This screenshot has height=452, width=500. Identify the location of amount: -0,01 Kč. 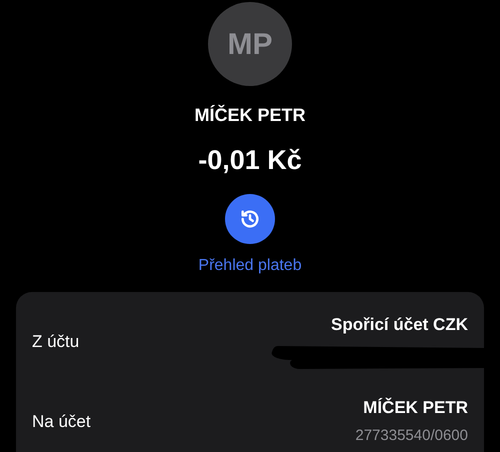
(250, 160).